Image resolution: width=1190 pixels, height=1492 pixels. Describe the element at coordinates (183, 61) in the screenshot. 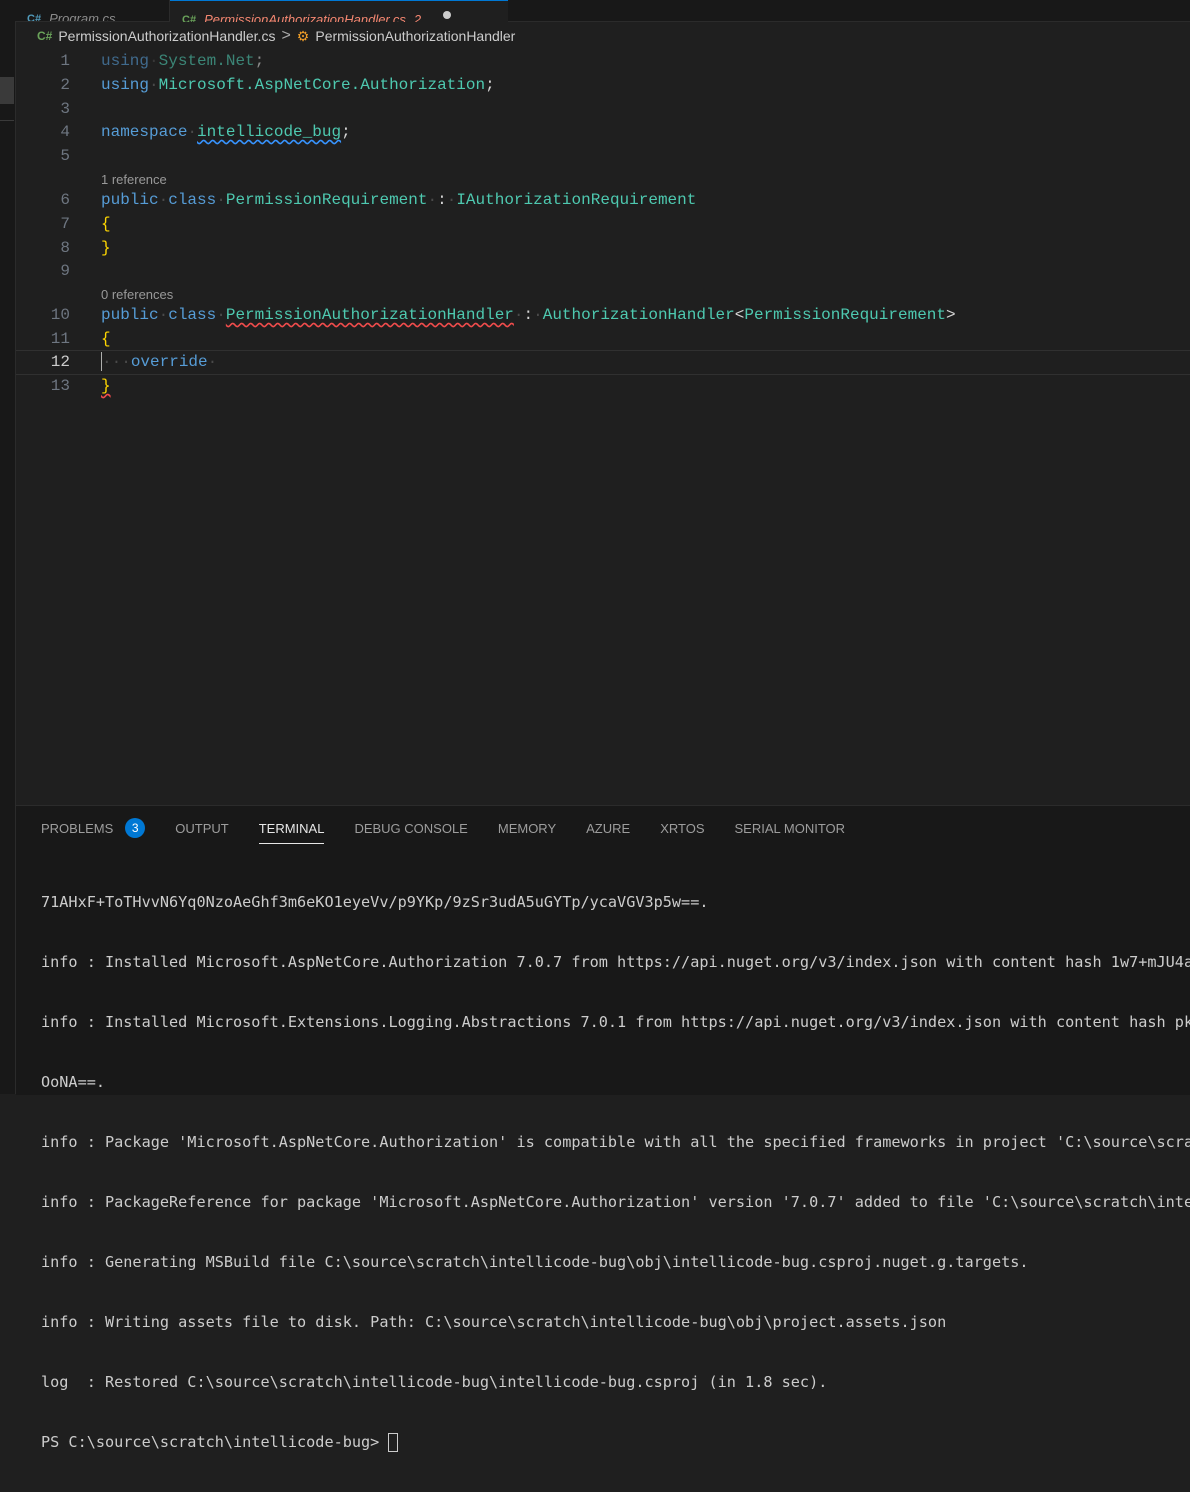

I see `code-text: using·System.Net;` at that location.